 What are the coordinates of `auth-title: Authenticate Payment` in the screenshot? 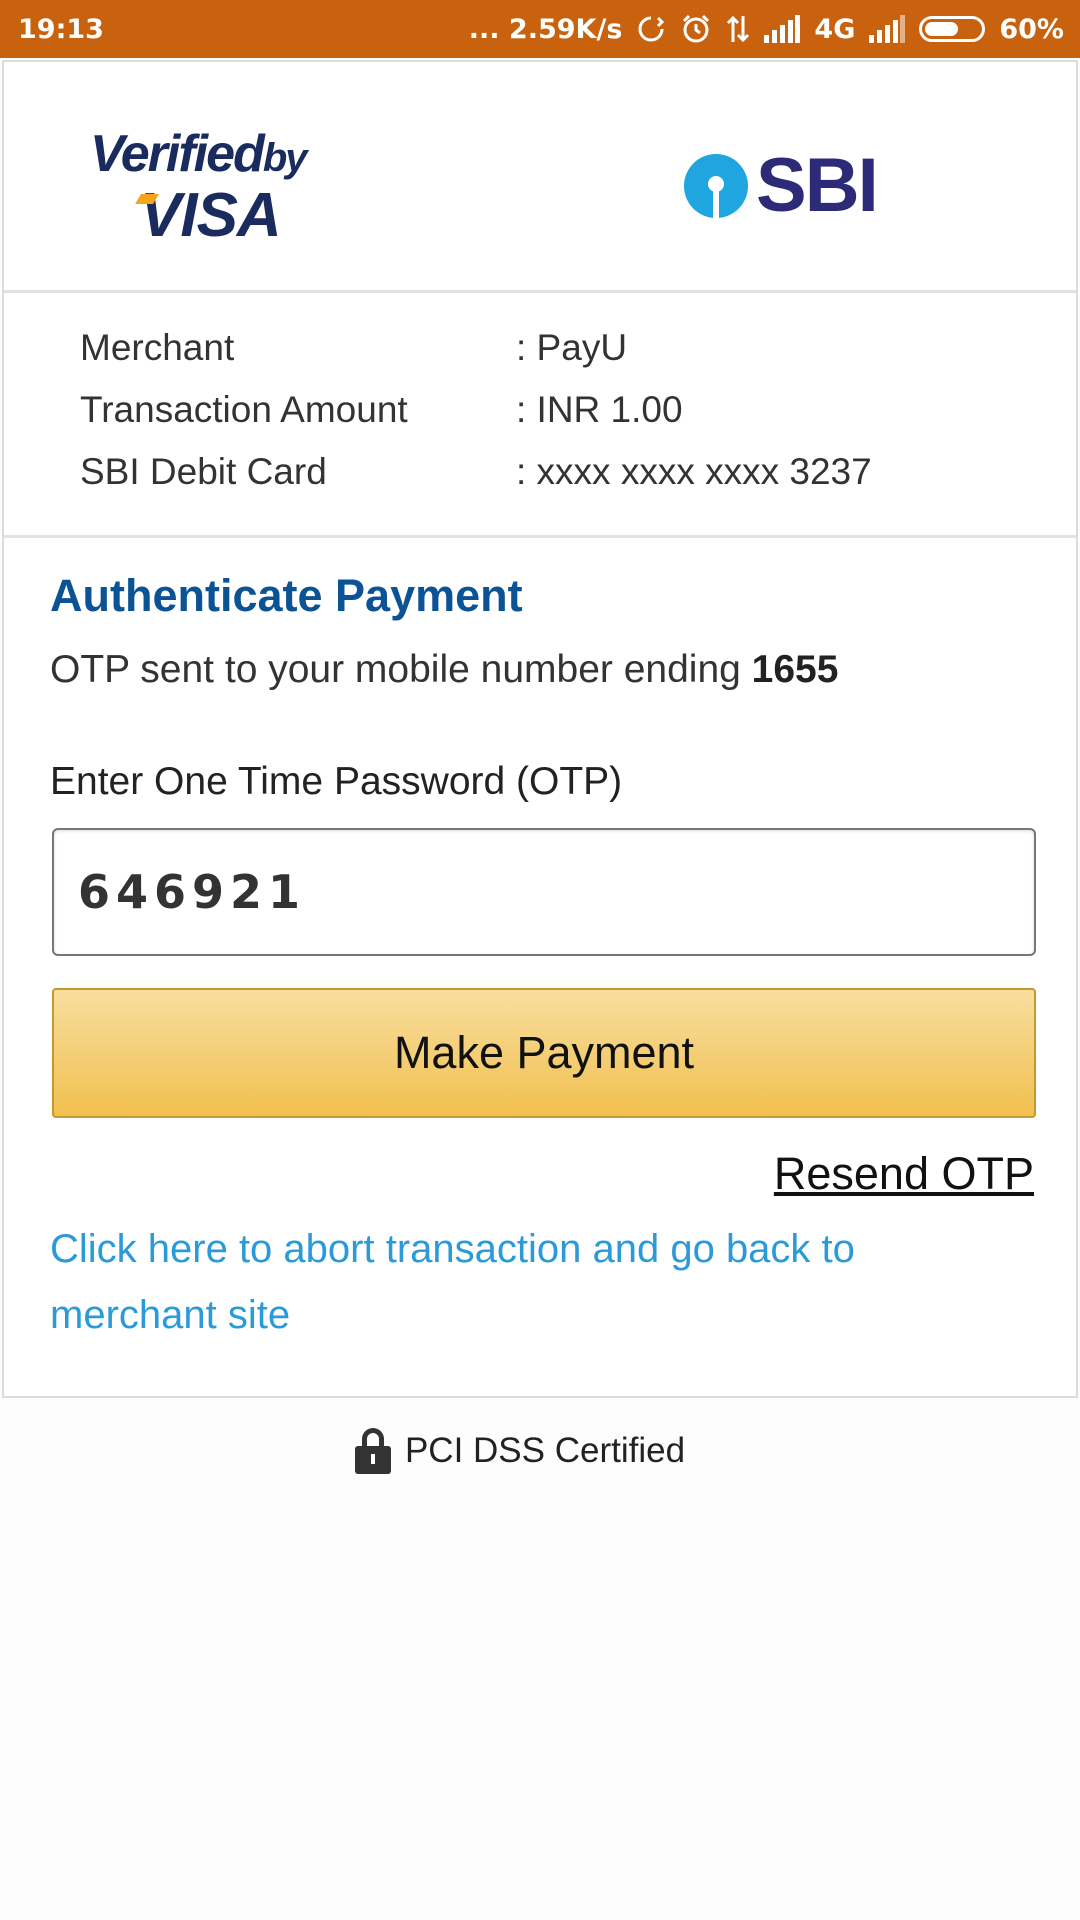 It's located at (286, 595).